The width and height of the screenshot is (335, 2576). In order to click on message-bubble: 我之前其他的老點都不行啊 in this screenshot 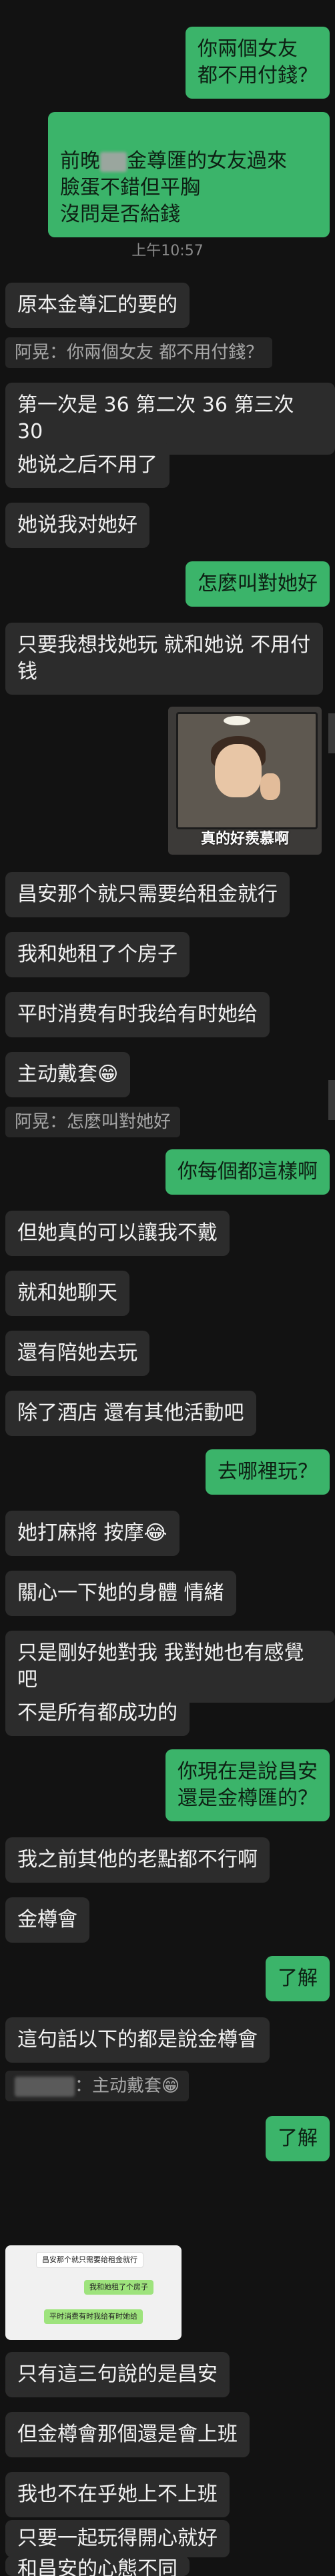, I will do `click(137, 1860)`.